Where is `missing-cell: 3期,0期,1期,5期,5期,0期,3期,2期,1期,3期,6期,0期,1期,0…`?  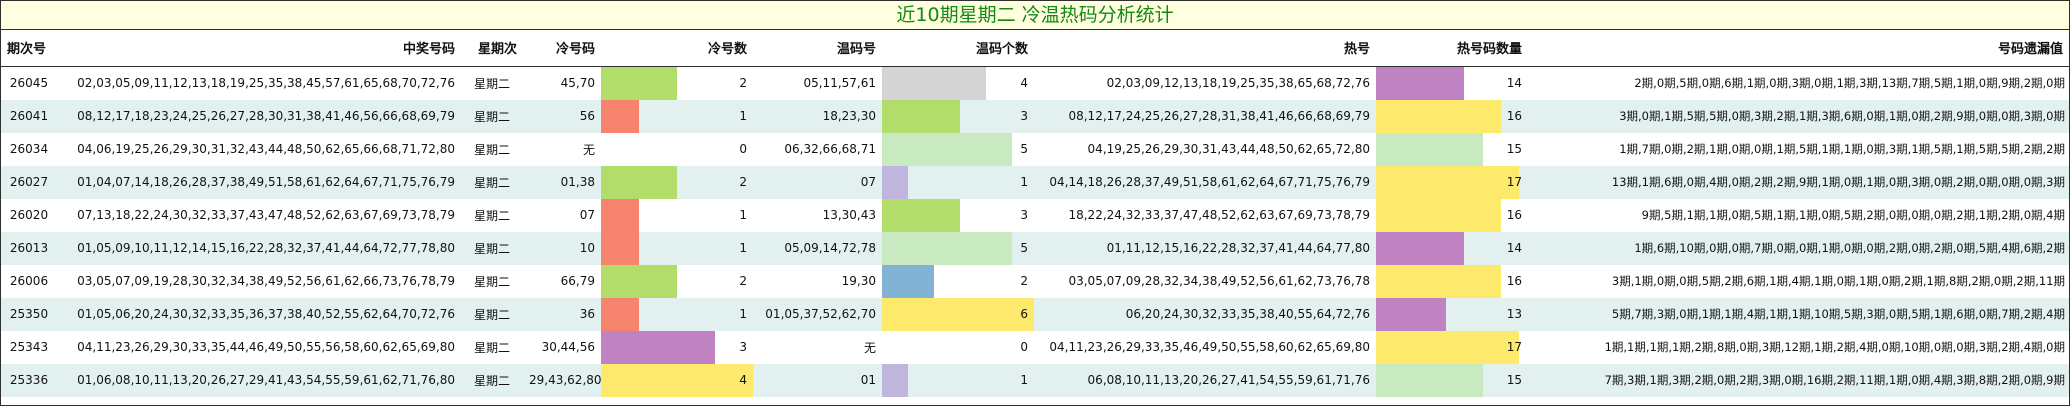
missing-cell: 3期,0期,1期,5期,5期,0期,3期,2期,1期,3期,6期,0期,1期,0… is located at coordinates (1798, 116).